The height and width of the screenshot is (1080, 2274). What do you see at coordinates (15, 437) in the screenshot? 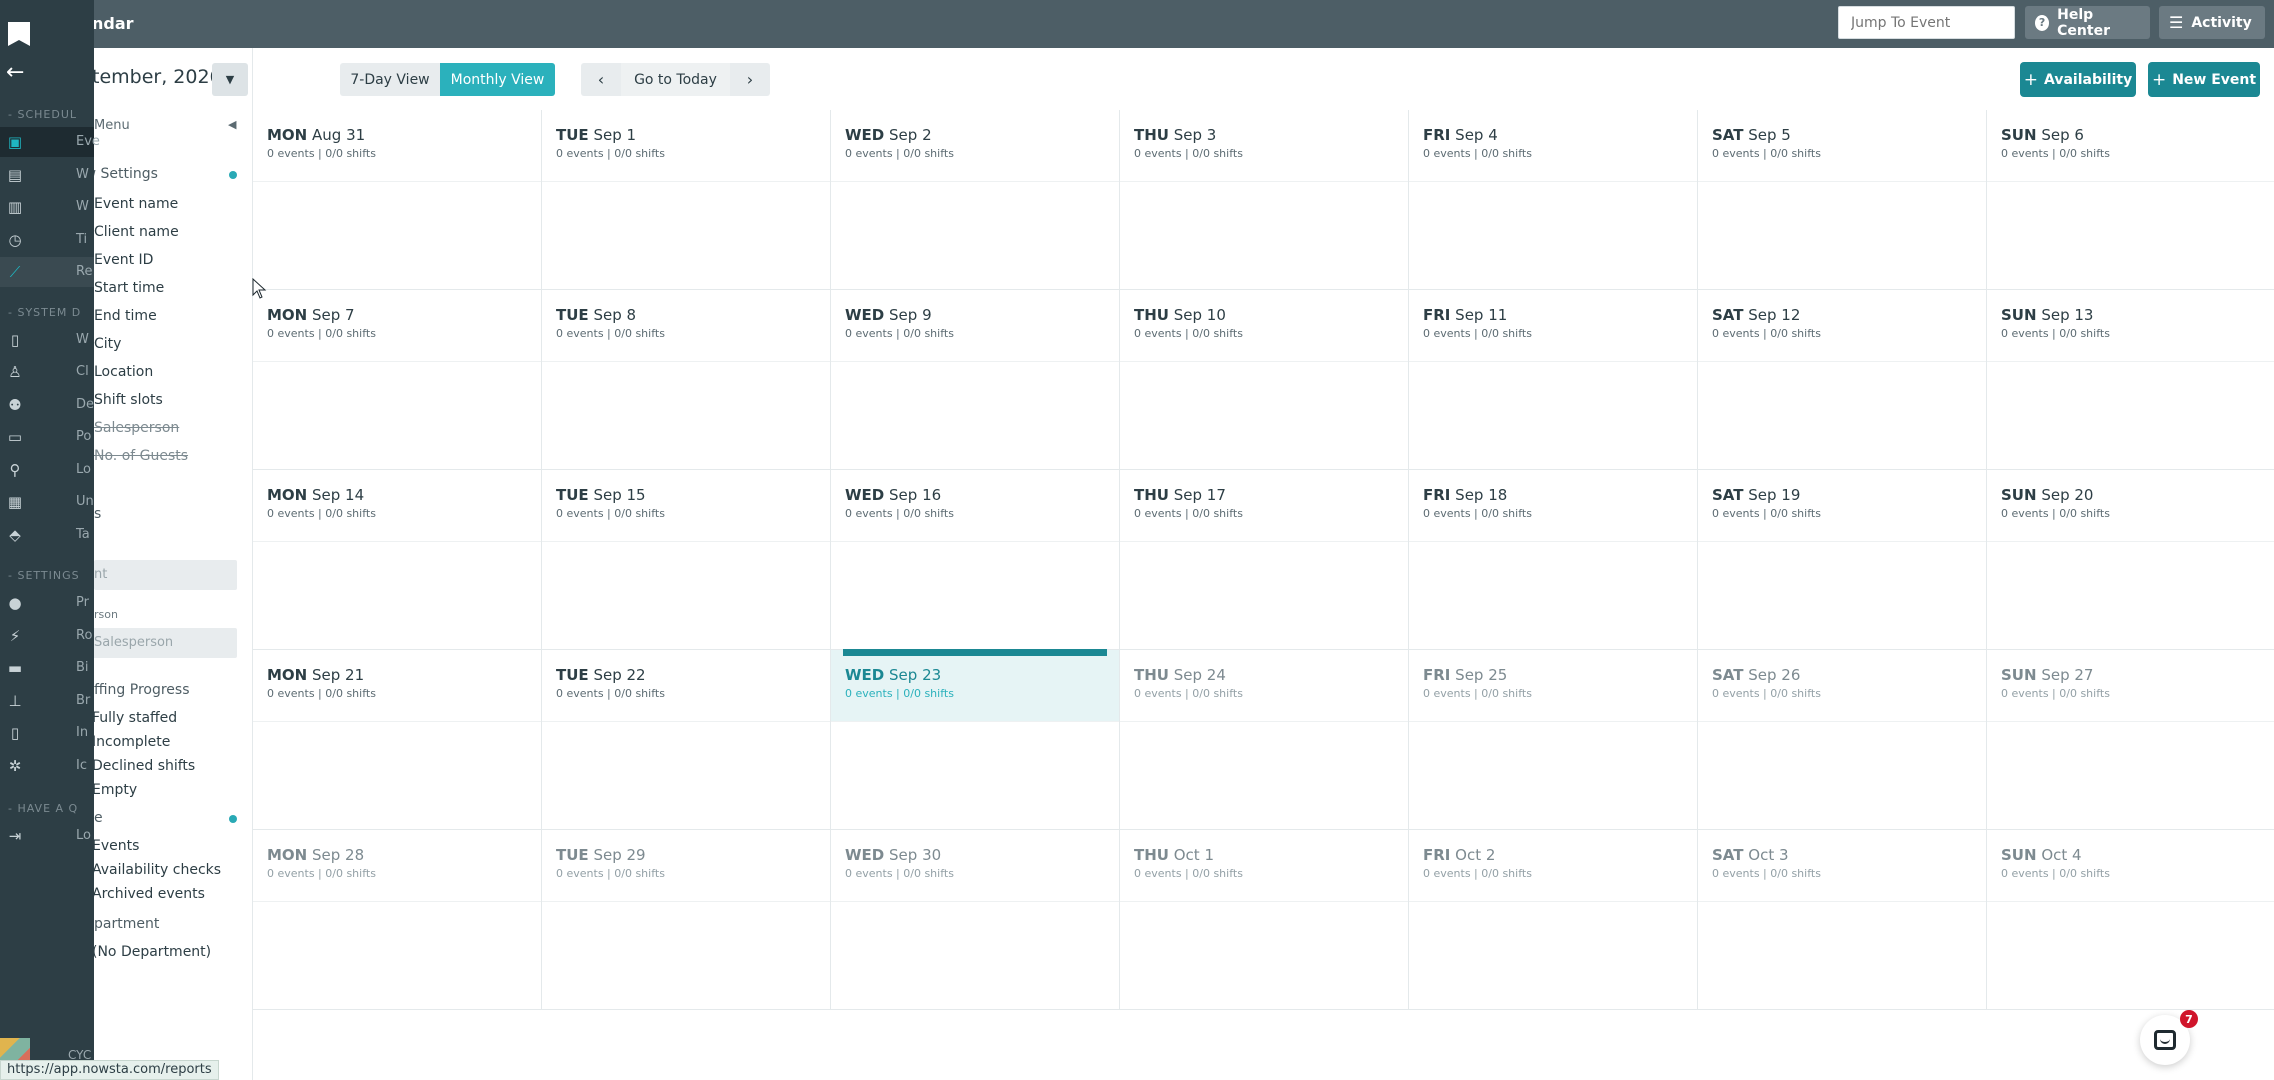
I see `id-card-icon: ▭` at bounding box center [15, 437].